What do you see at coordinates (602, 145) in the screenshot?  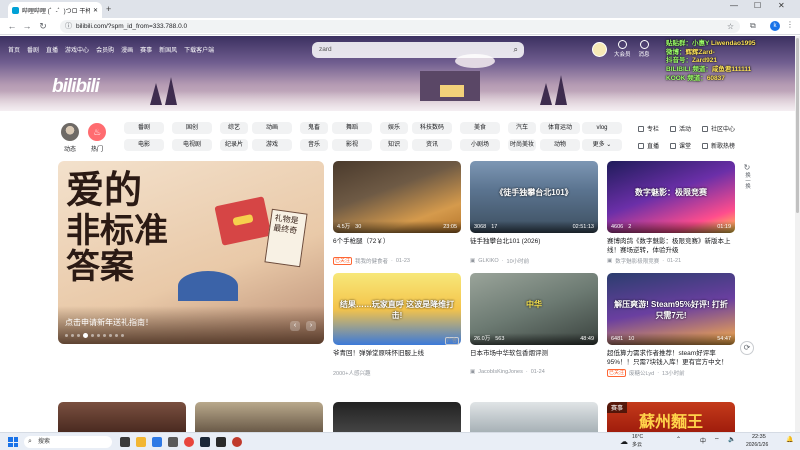 I see `category-chip: 更多 ⌄` at bounding box center [602, 145].